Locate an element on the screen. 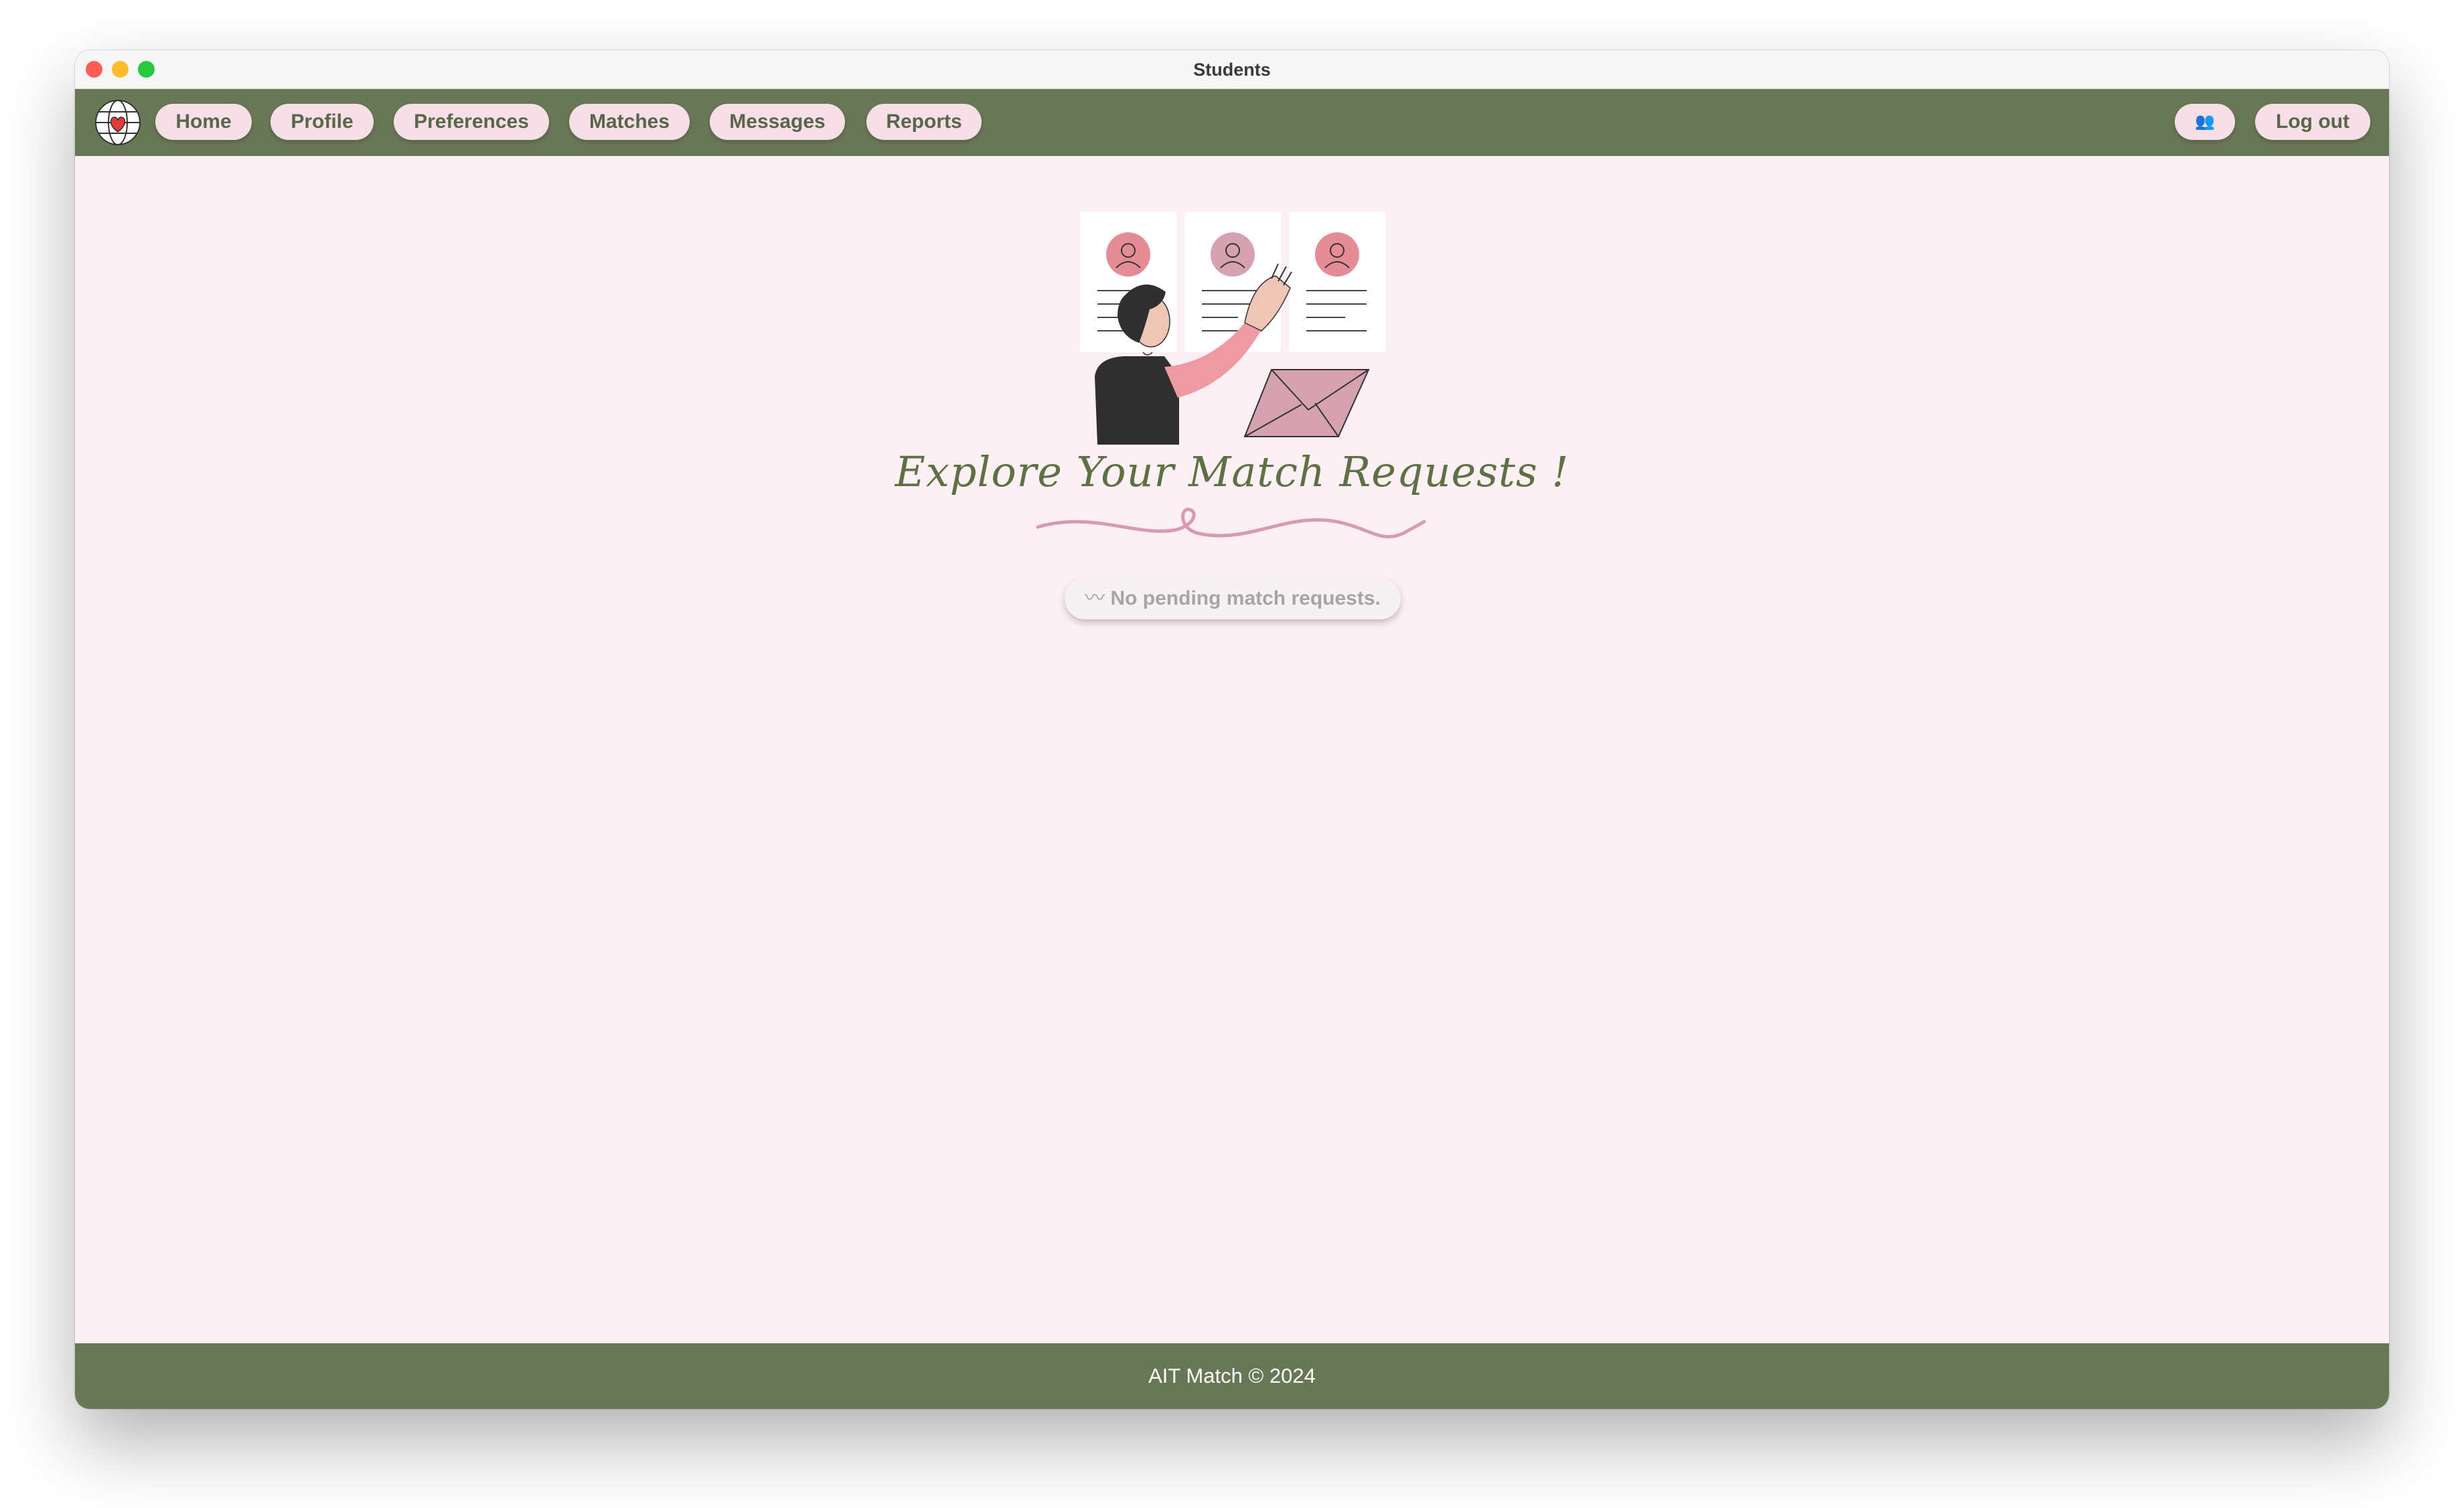 The width and height of the screenshot is (2464, 1508). users-icon-button: 👥 is located at coordinates (2205, 122).